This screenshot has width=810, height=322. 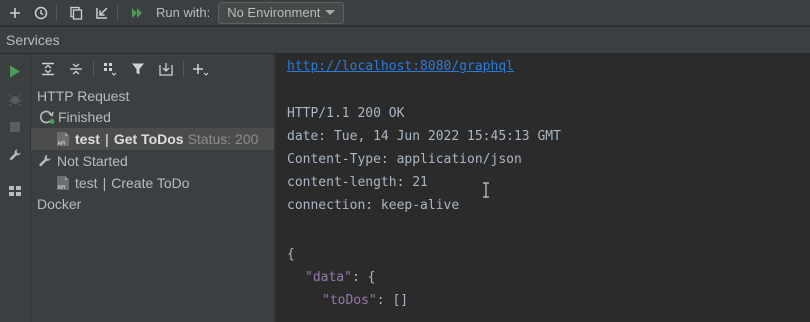 I want to click on stop-icon, so click(x=15, y=127).